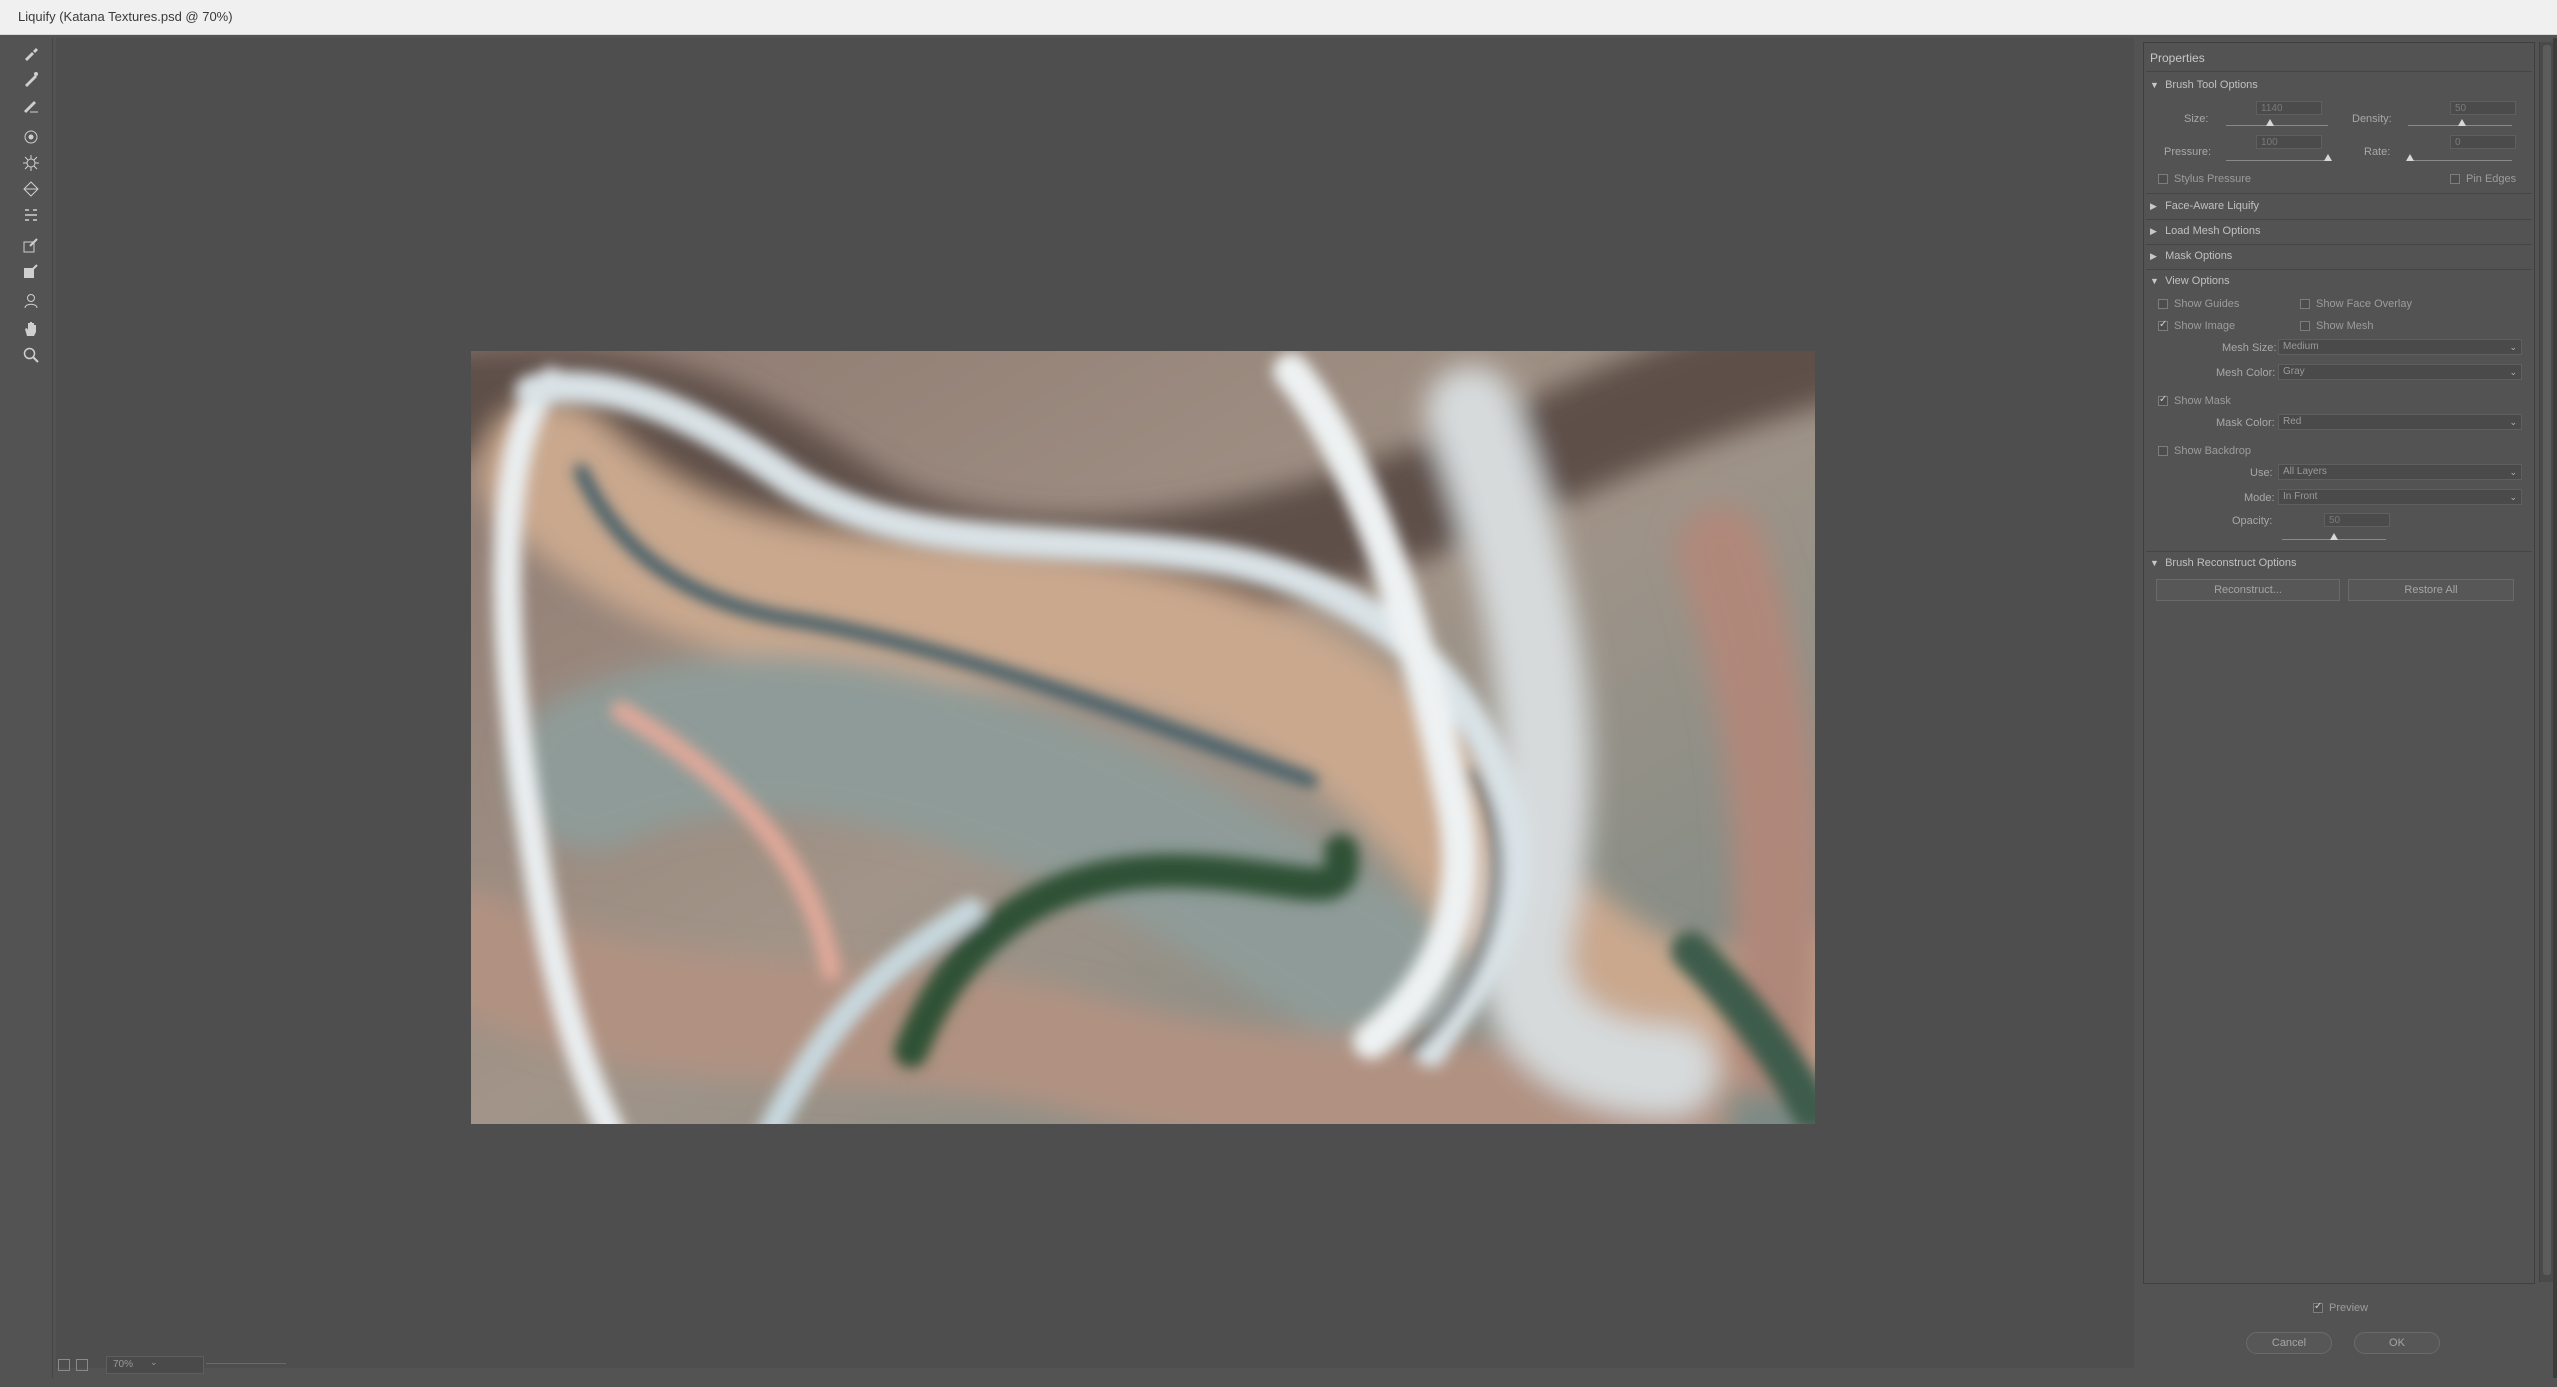 Image resolution: width=2557 pixels, height=1387 pixels. Describe the element at coordinates (2397, 1343) in the screenshot. I see `ok-button: OK` at that location.